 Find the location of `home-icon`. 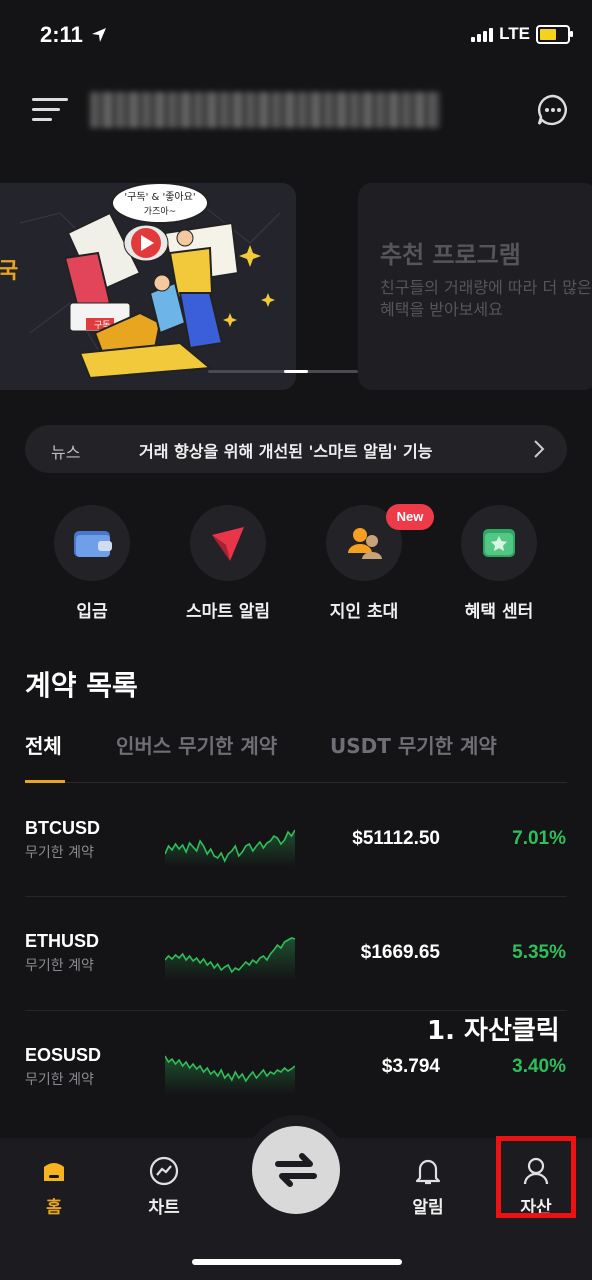

home-icon is located at coordinates (54, 1172).